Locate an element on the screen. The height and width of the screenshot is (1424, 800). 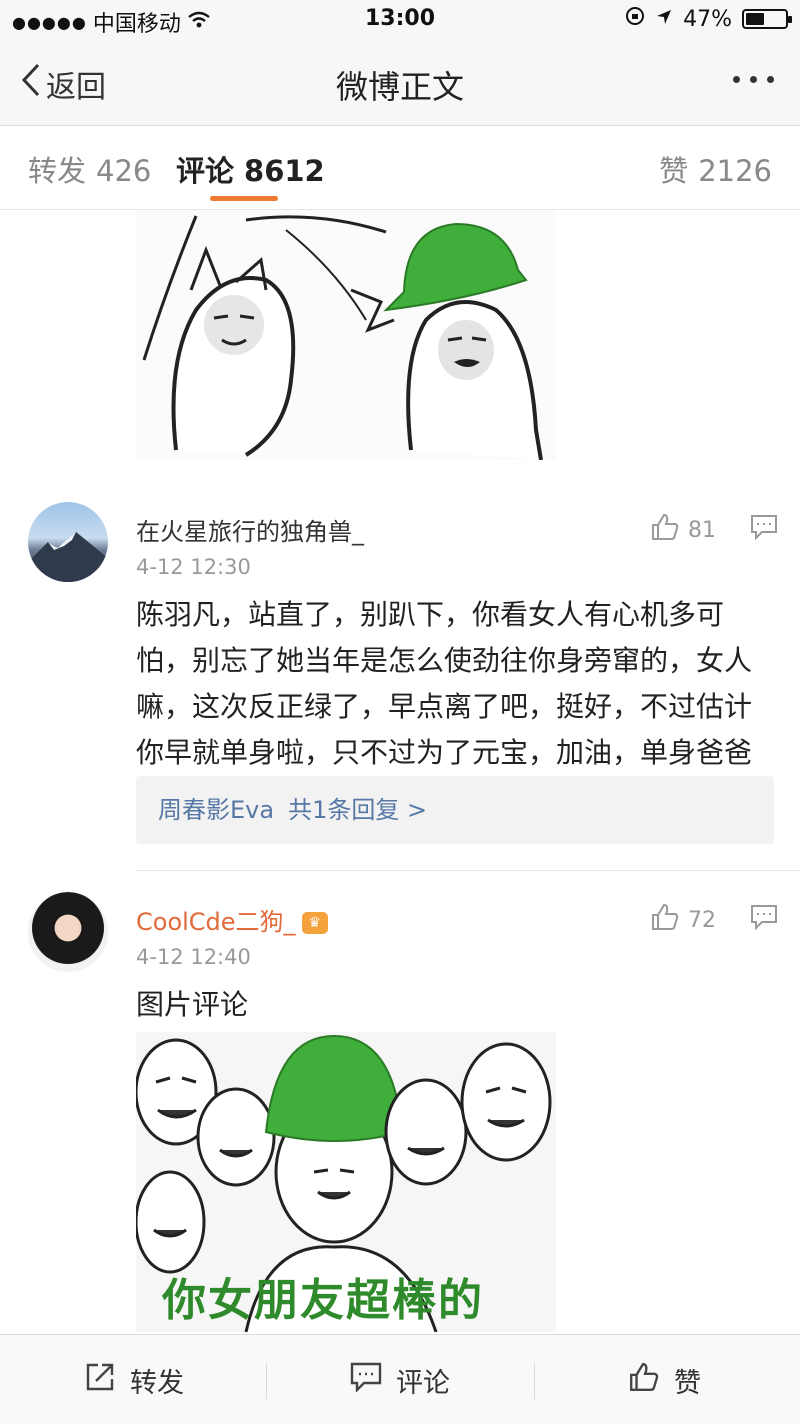
comment-author-name: CoolCde二狗_ is located at coordinates (216, 922).